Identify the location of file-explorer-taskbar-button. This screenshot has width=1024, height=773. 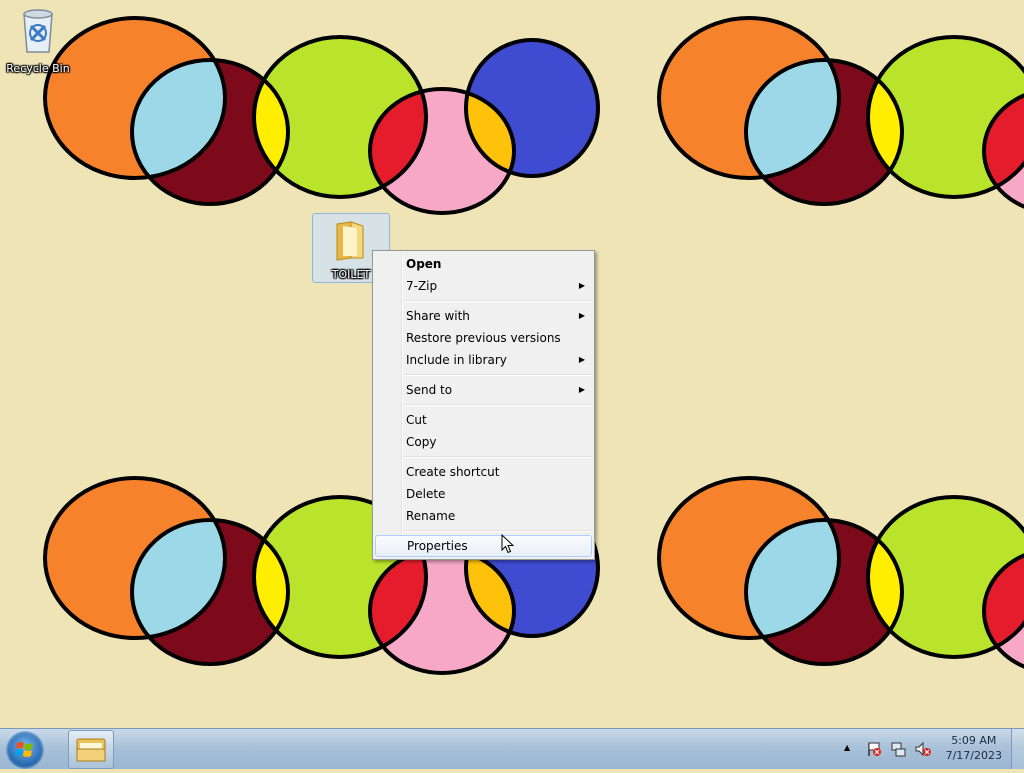
(91, 749).